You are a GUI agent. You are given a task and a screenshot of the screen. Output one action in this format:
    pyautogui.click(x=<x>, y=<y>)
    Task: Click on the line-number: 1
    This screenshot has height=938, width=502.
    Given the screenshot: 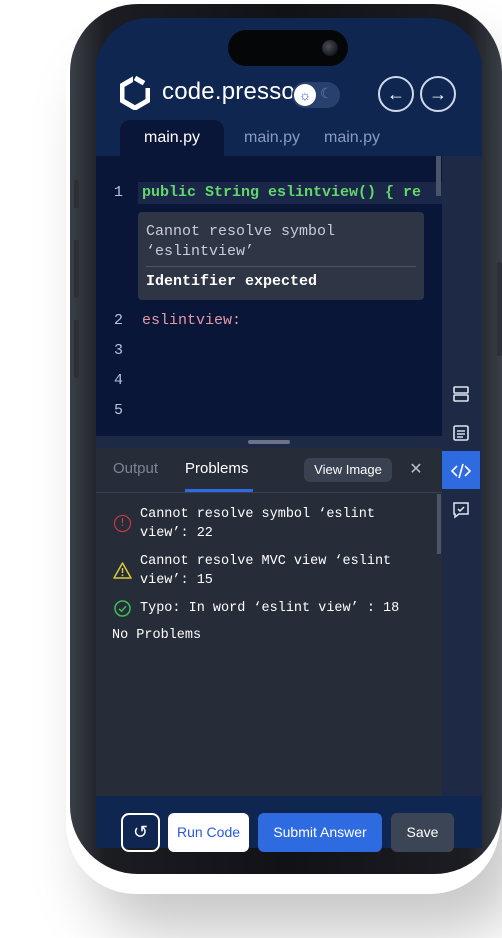 What is the action you would take?
    pyautogui.click(x=119, y=192)
    